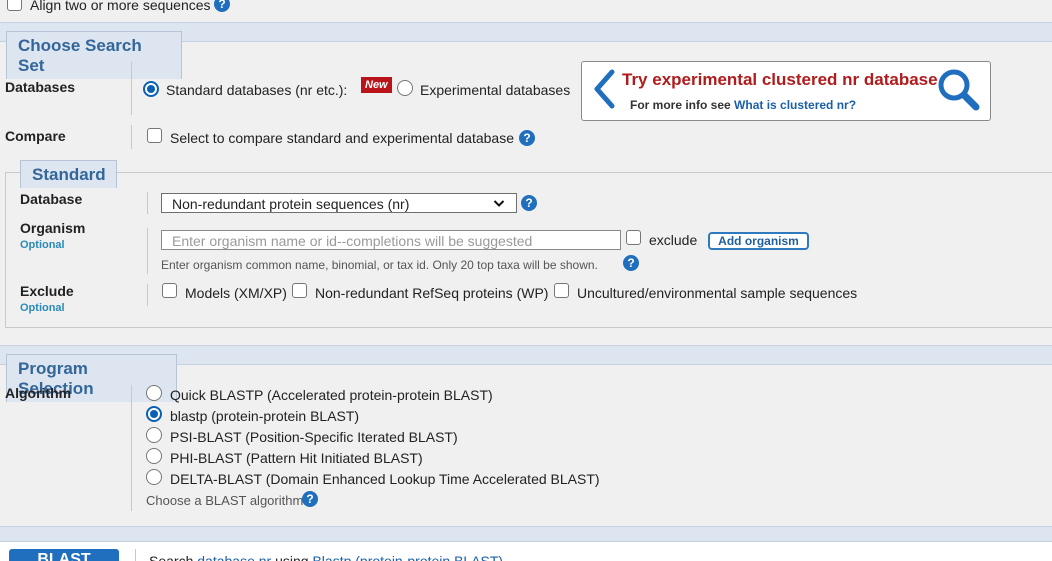 Image resolution: width=1052 pixels, height=561 pixels. Describe the element at coordinates (432, 293) in the screenshot. I see `exclude-refseq-label: Non-redundant RefSeq proteins (WP)` at that location.